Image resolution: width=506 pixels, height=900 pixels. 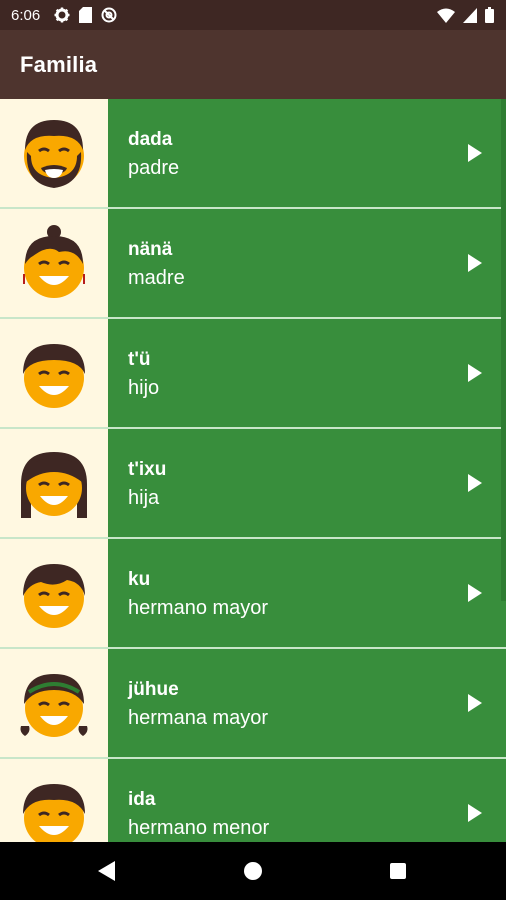 I want to click on native-word: jühue, so click(x=153, y=689).